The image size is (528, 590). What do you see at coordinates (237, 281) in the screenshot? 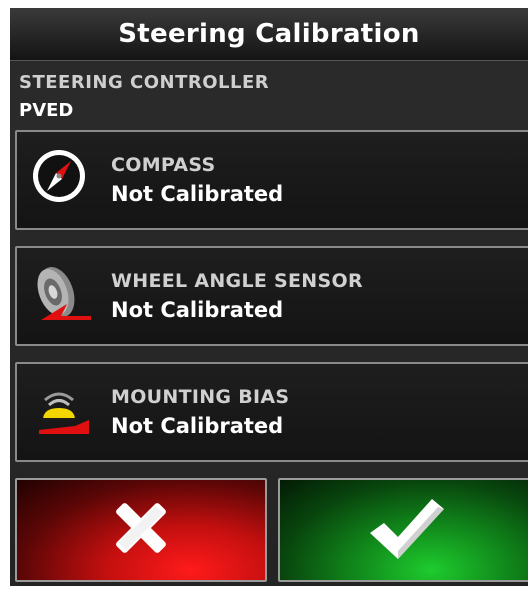
I see `wheel-angle-sensor-name: WHEEL ANGLE SENSOR` at bounding box center [237, 281].